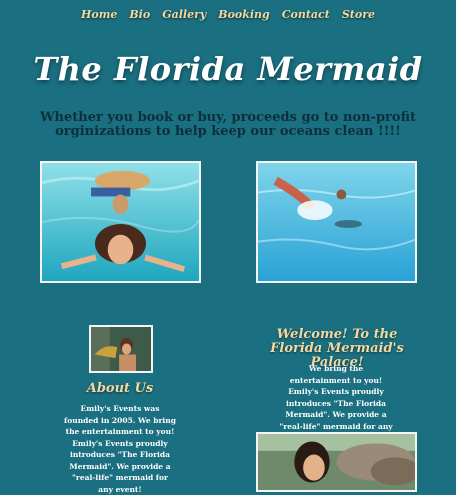  I want to click on mermaid-pool-photo, so click(336, 222).